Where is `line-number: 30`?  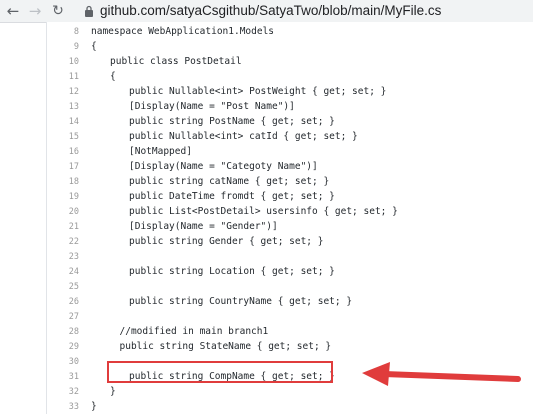 line-number: 30 is located at coordinates (66, 362).